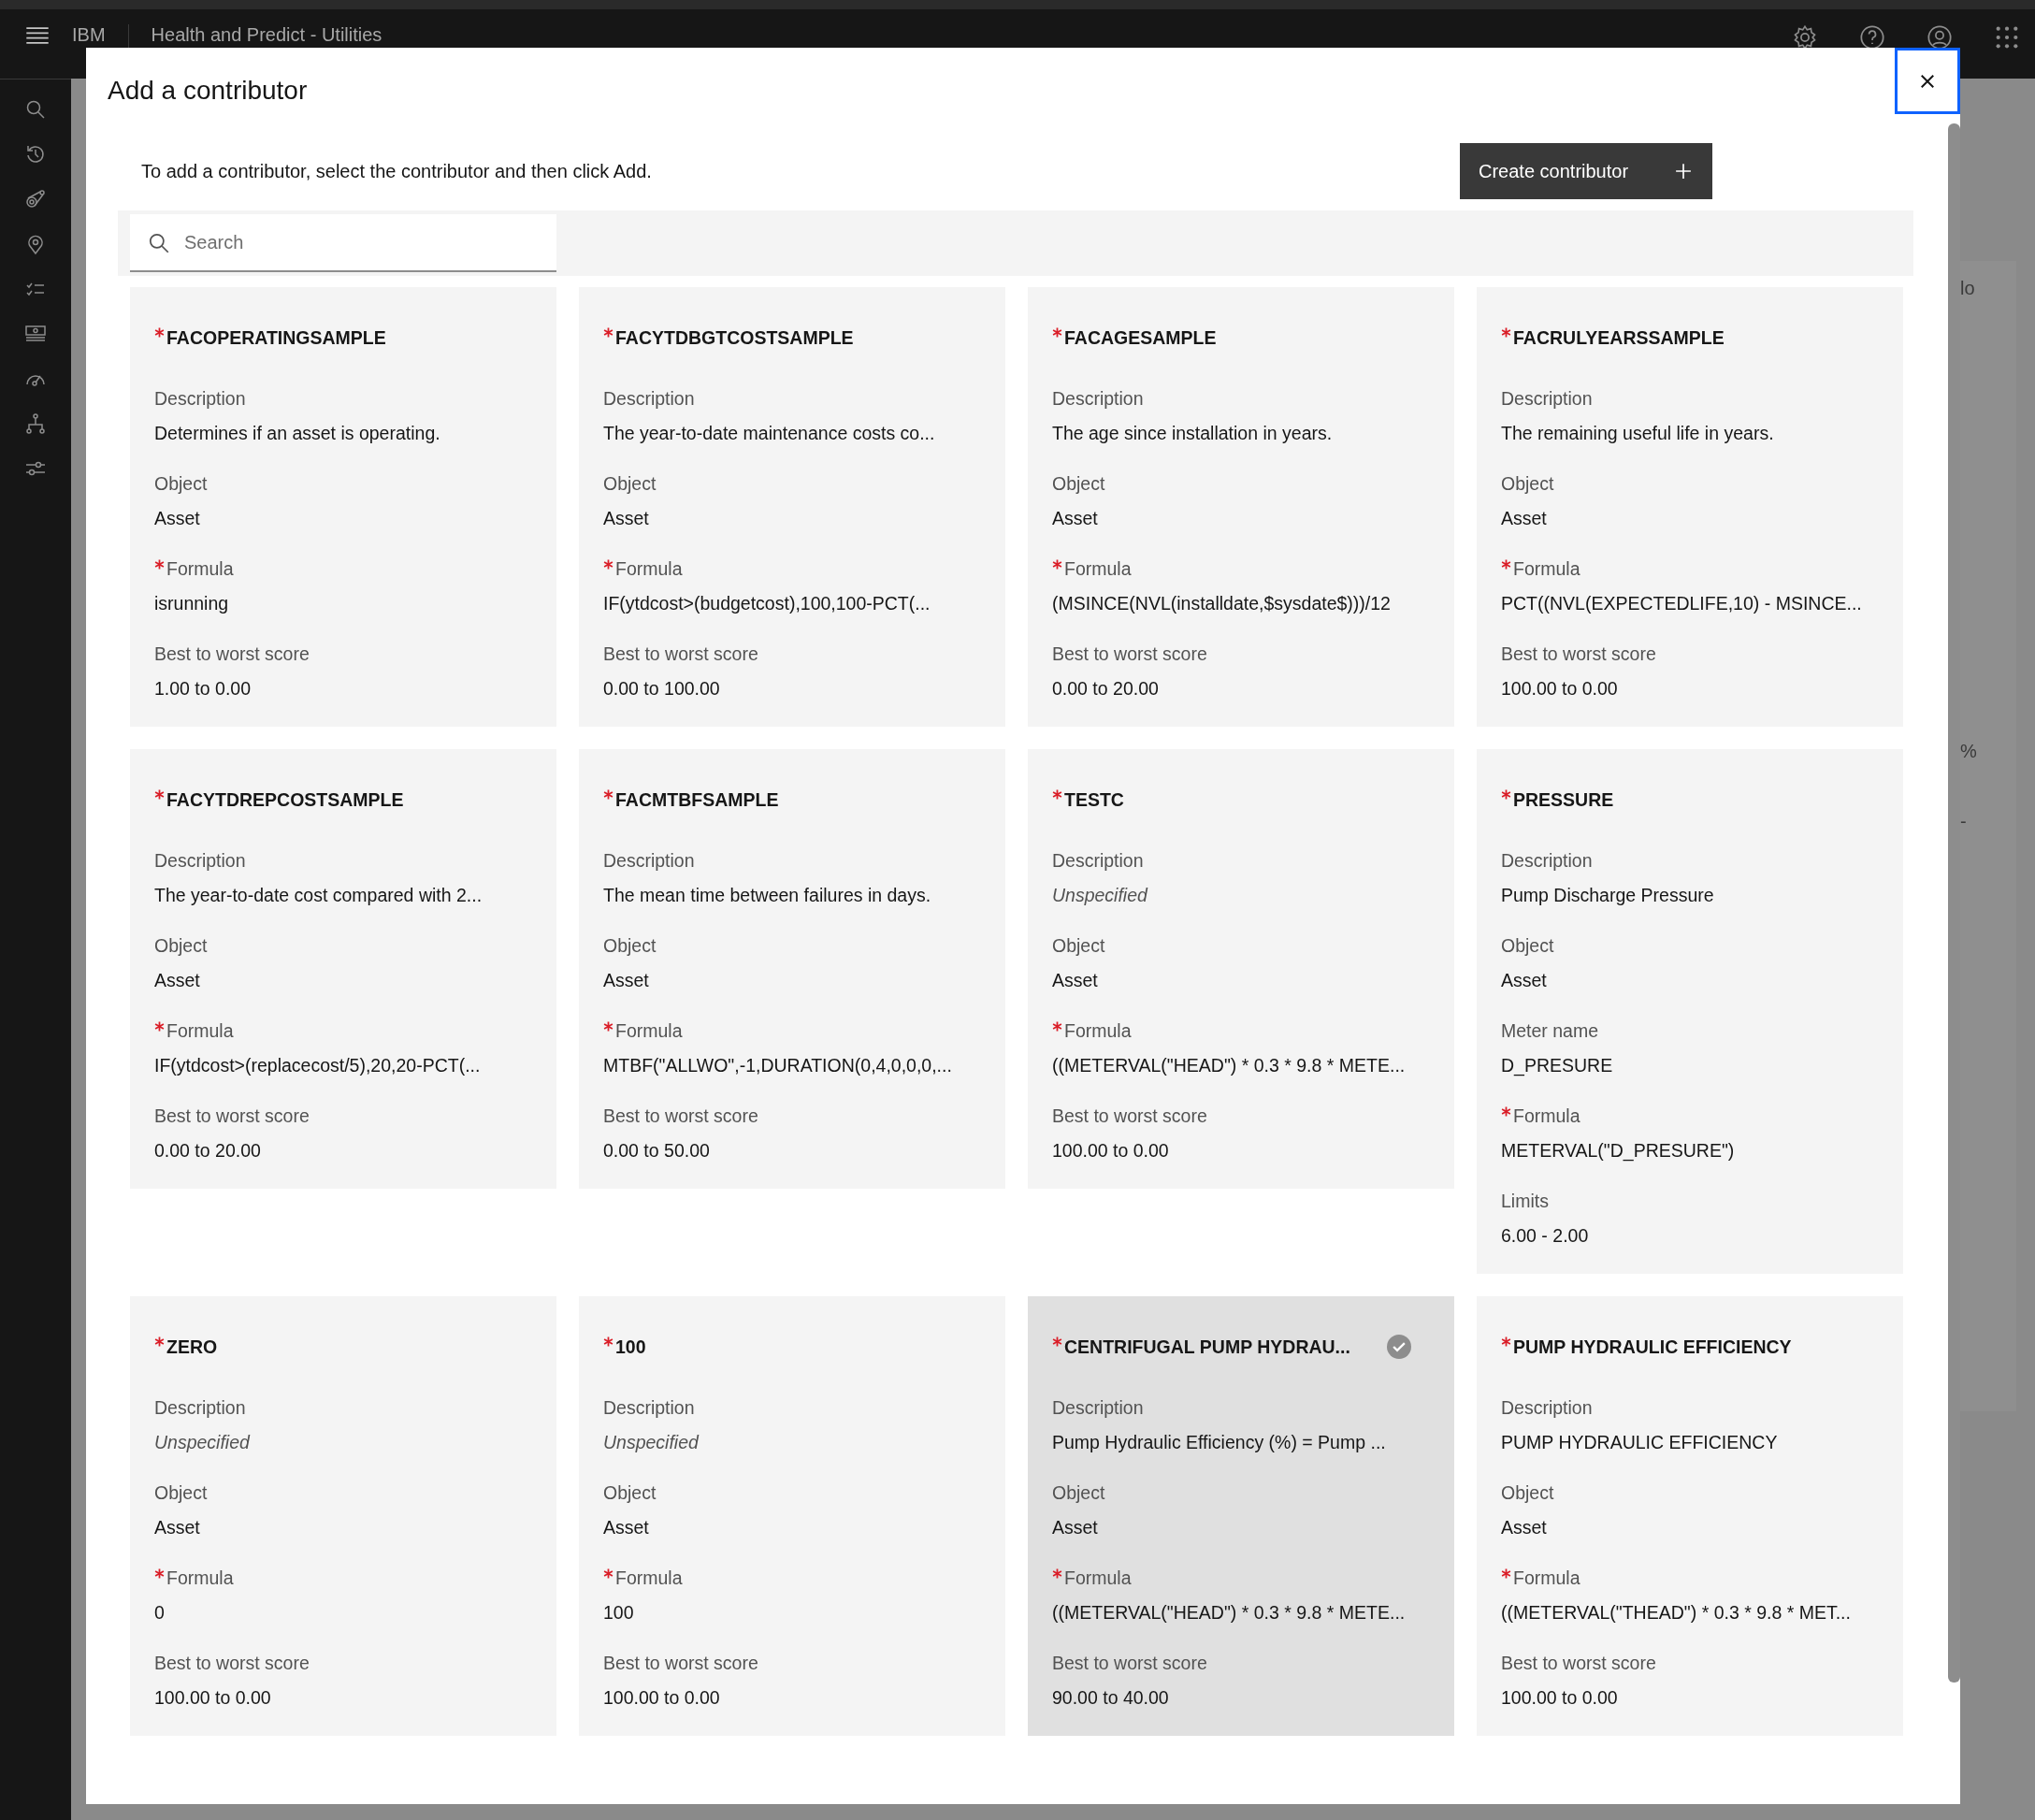 This screenshot has height=1820, width=2035. What do you see at coordinates (343, 243) in the screenshot?
I see `search-field: Search` at bounding box center [343, 243].